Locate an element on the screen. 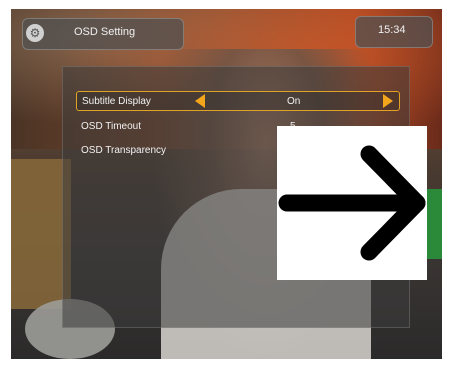  menu-item-label: Subtitle Display is located at coordinates (116, 101).